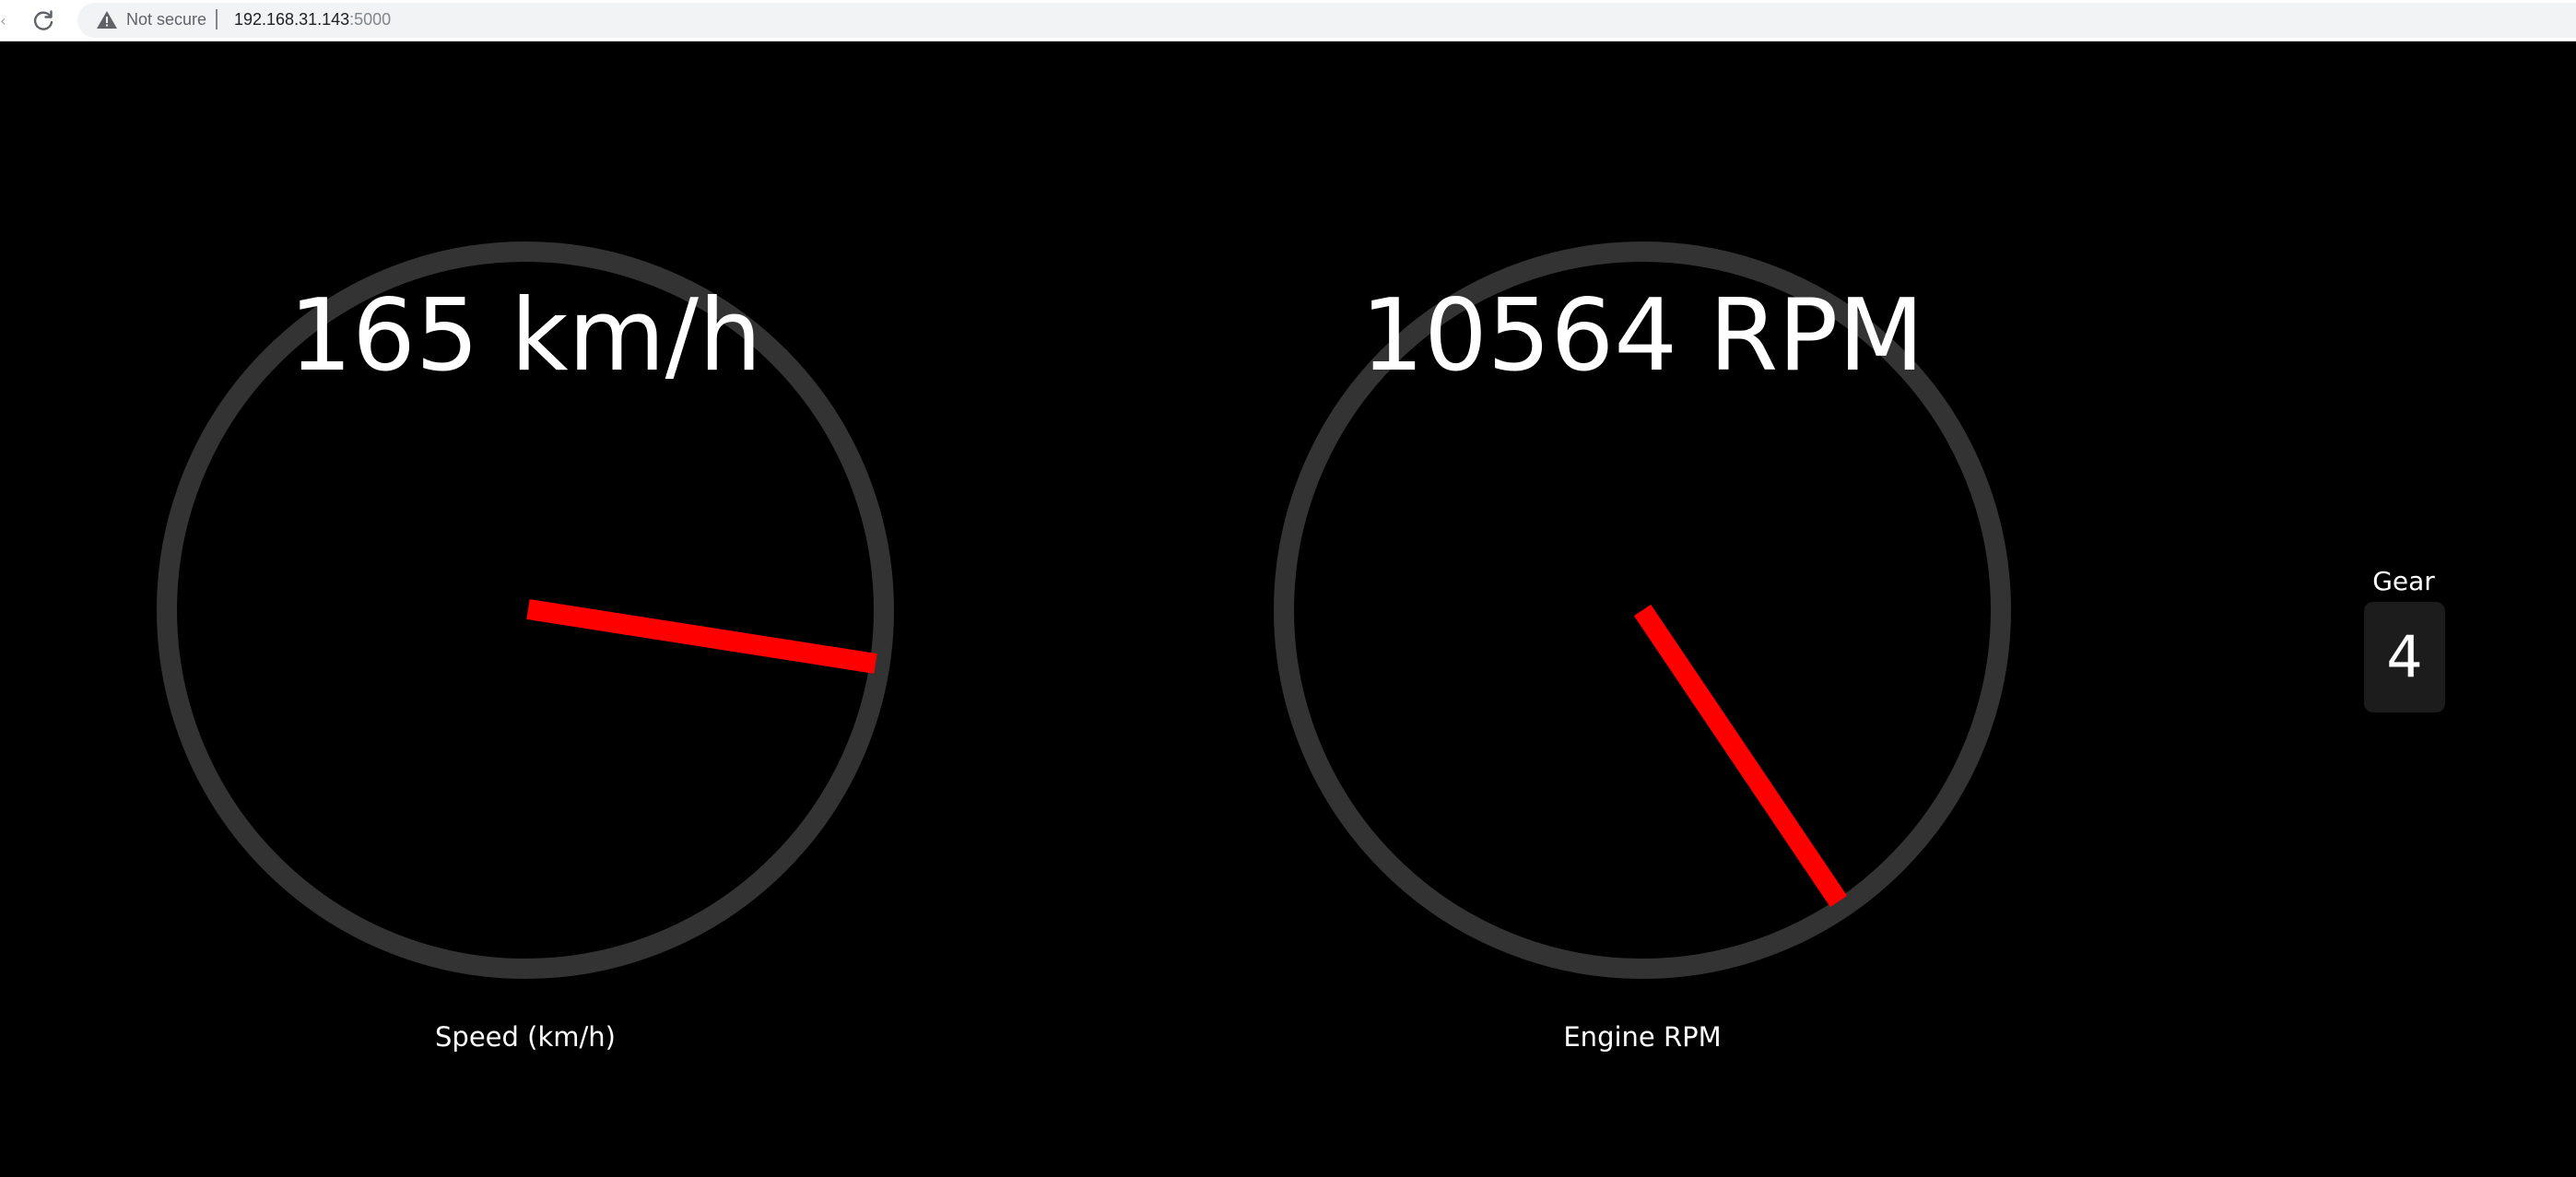  Describe the element at coordinates (166, 19) in the screenshot. I see `security-status-label: Not secure` at that location.